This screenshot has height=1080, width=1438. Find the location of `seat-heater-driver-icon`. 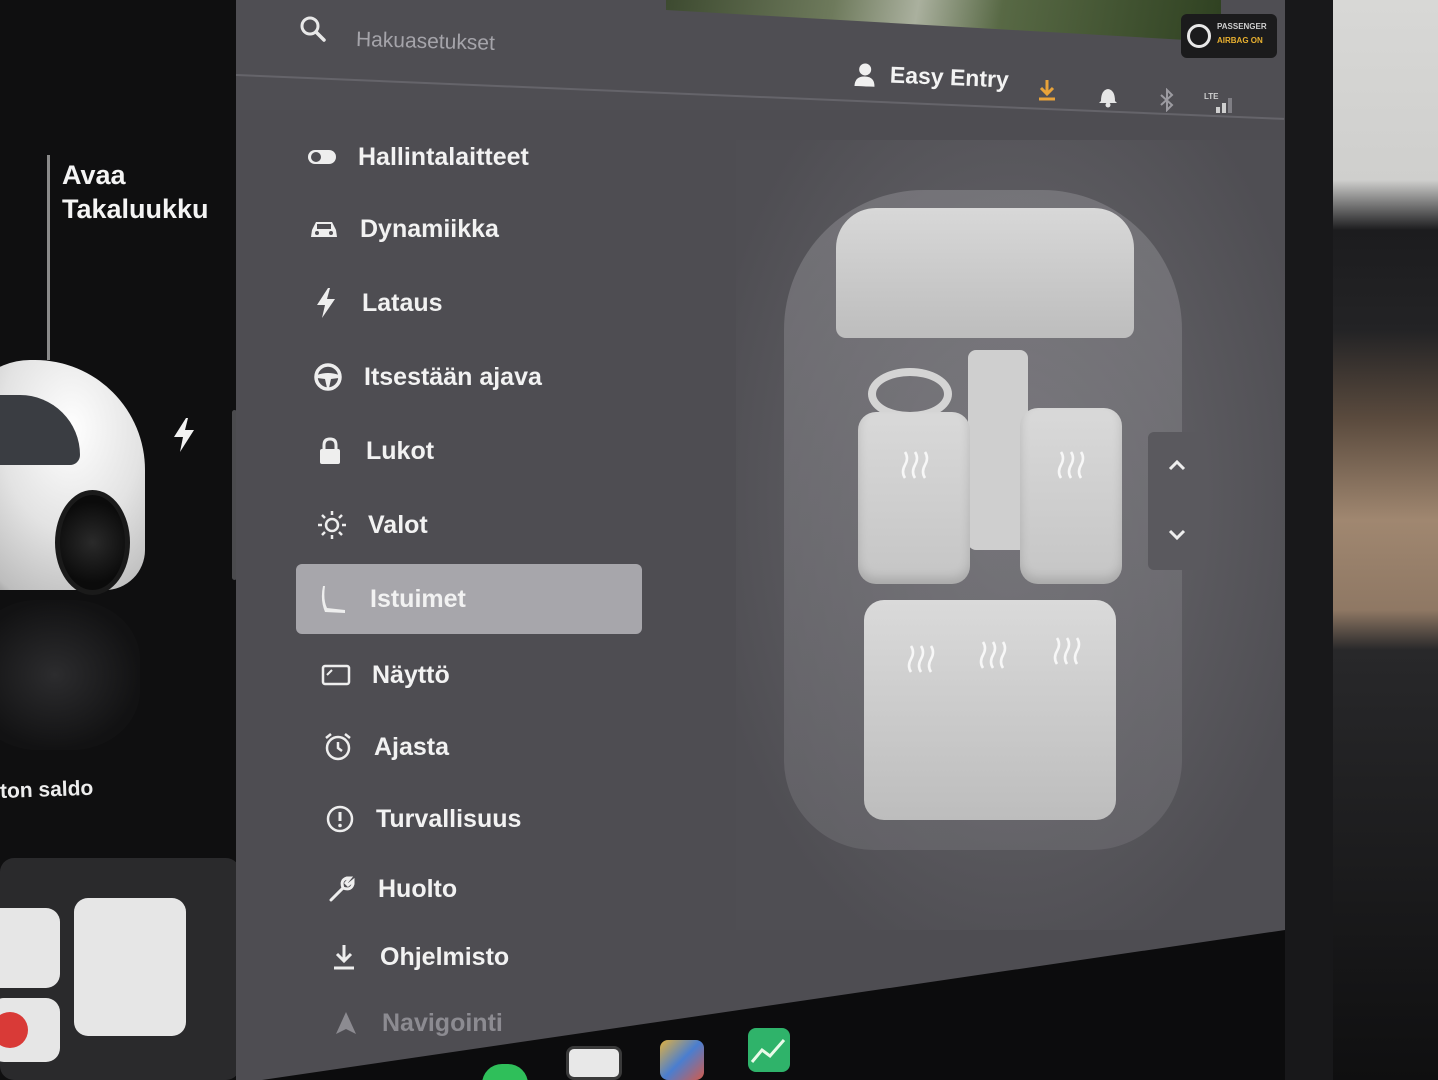

seat-heater-driver-icon is located at coordinates (915, 465).